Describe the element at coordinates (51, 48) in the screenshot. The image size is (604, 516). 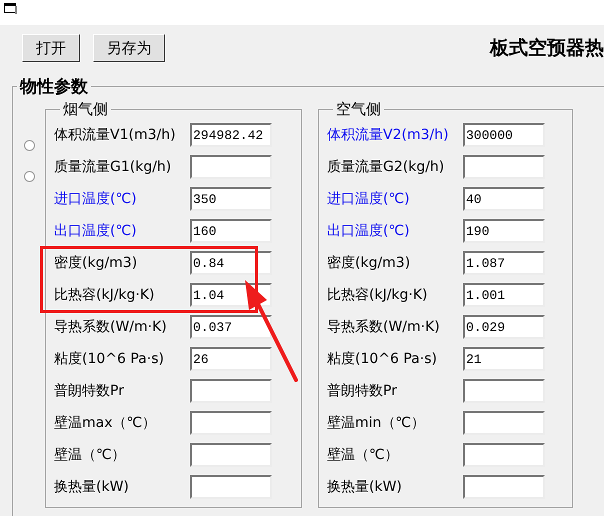
I see `toolbar-button: 打开` at that location.